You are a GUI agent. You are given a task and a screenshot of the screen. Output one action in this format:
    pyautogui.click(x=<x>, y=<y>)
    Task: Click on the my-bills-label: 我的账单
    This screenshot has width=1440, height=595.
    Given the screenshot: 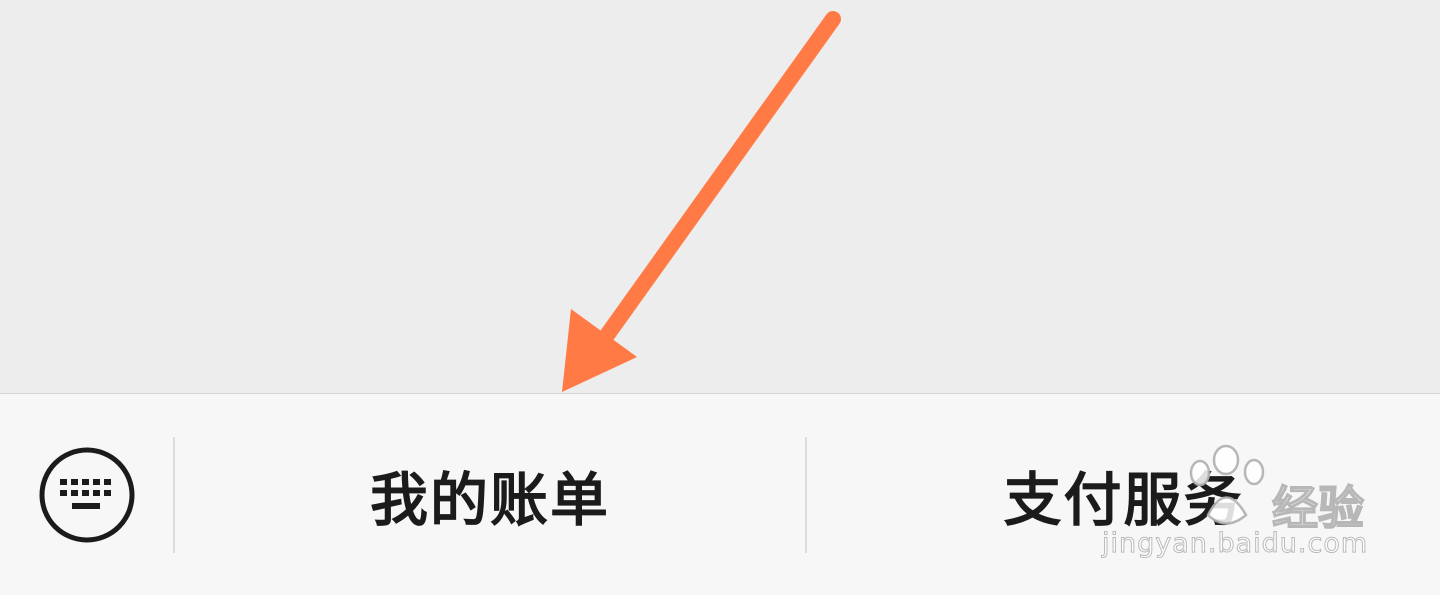 What is the action you would take?
    pyautogui.click(x=489, y=500)
    